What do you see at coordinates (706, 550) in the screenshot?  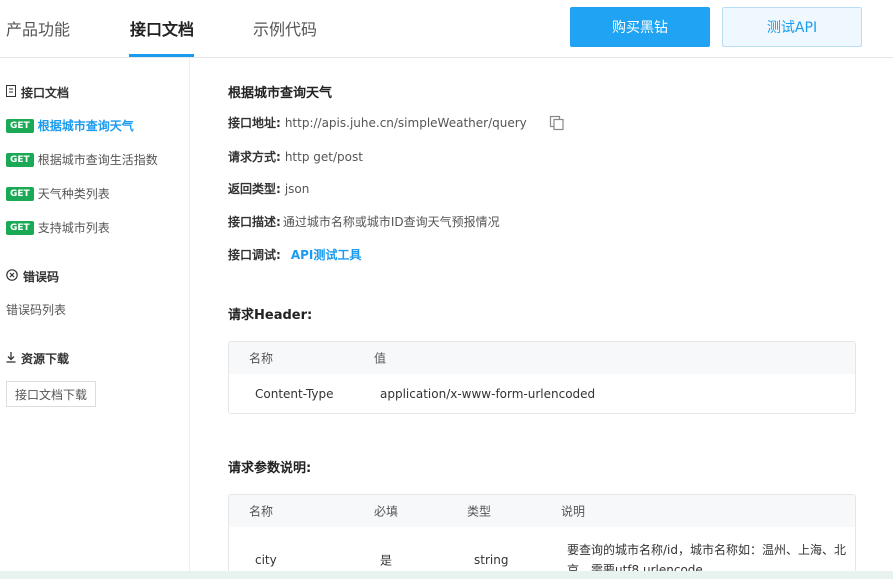 I see `description-line: 要查询的城市名称/id，城市名称如：温州、上海、北` at bounding box center [706, 550].